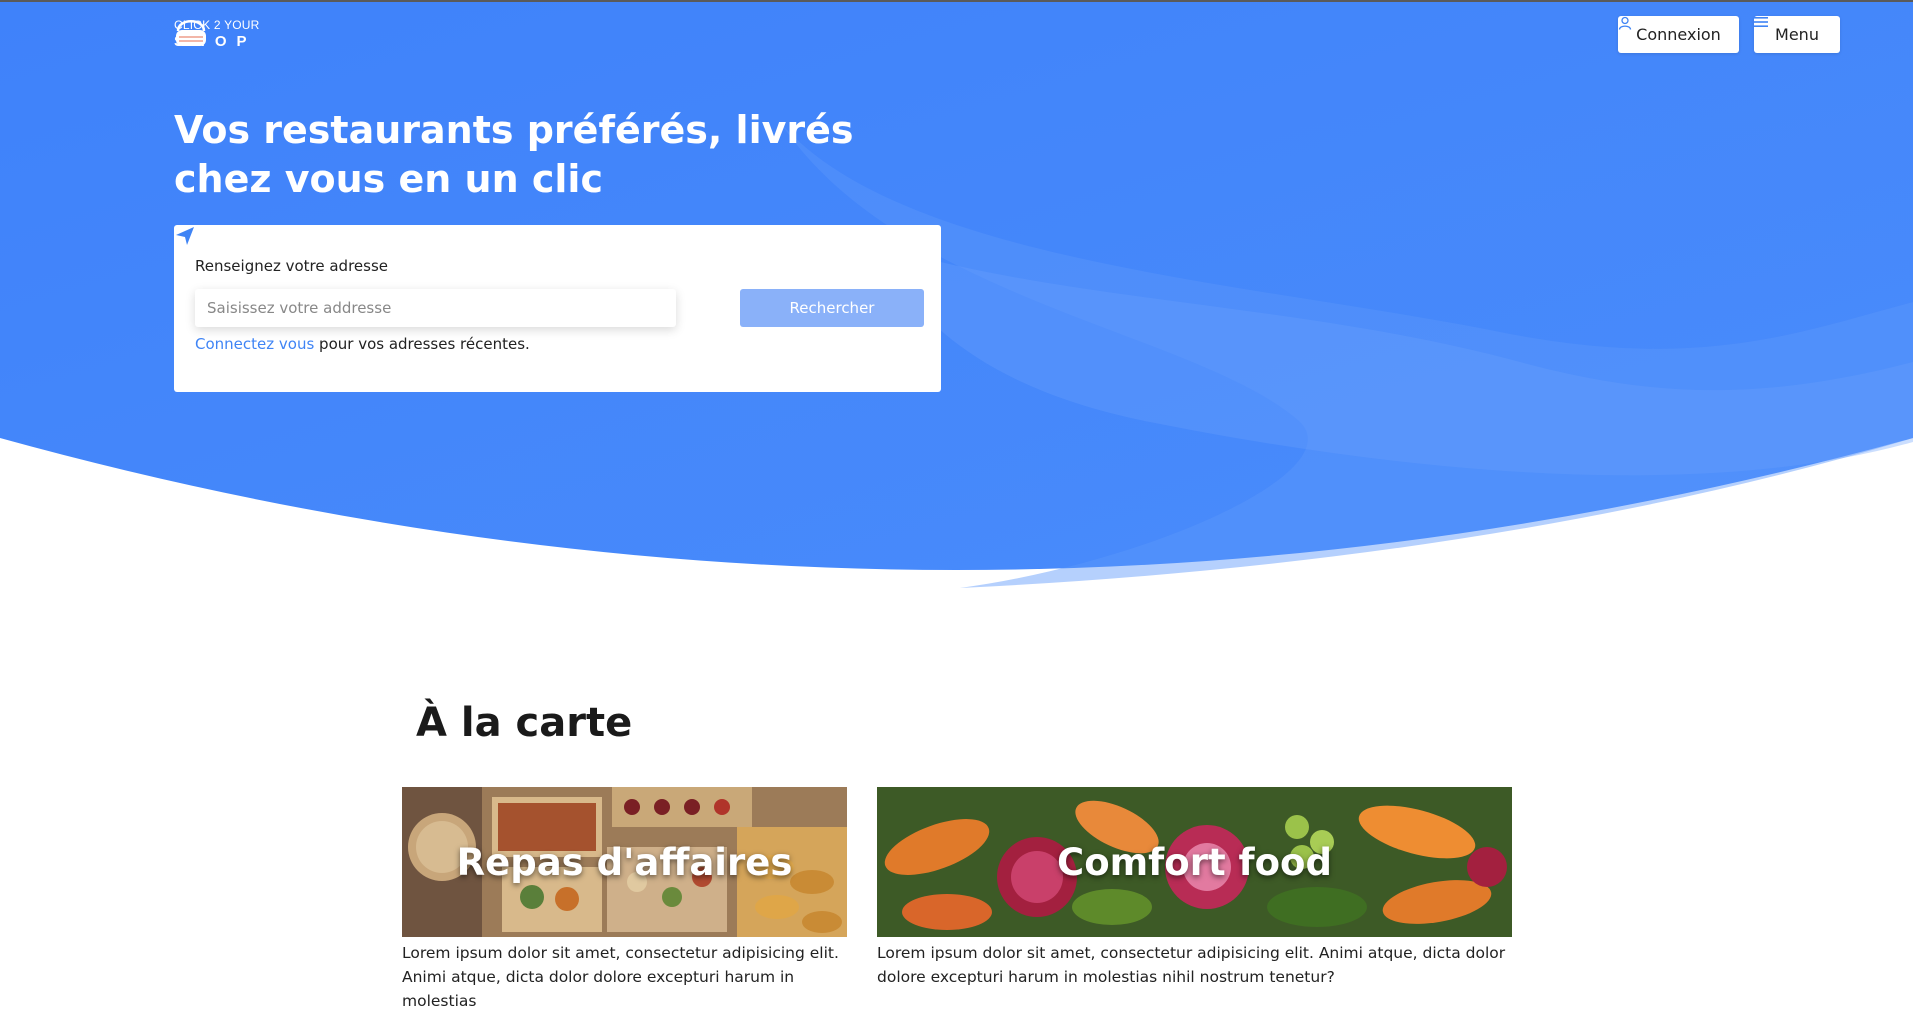 The image size is (1913, 1013). I want to click on recent-addresses-text: pour vos adresses récentes., so click(422, 344).